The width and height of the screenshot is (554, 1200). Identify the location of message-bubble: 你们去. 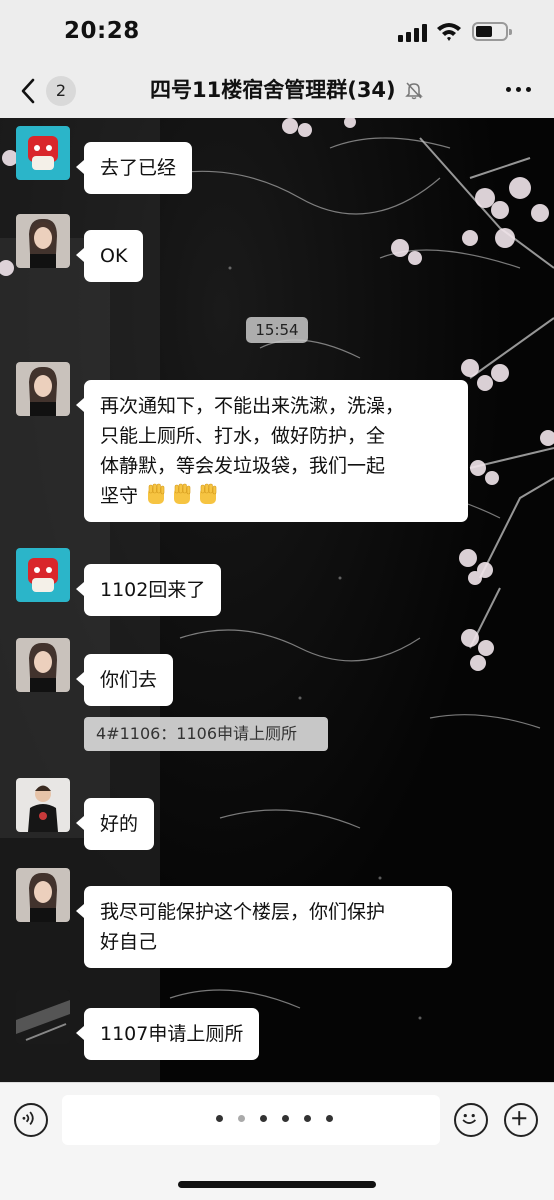
(124, 680).